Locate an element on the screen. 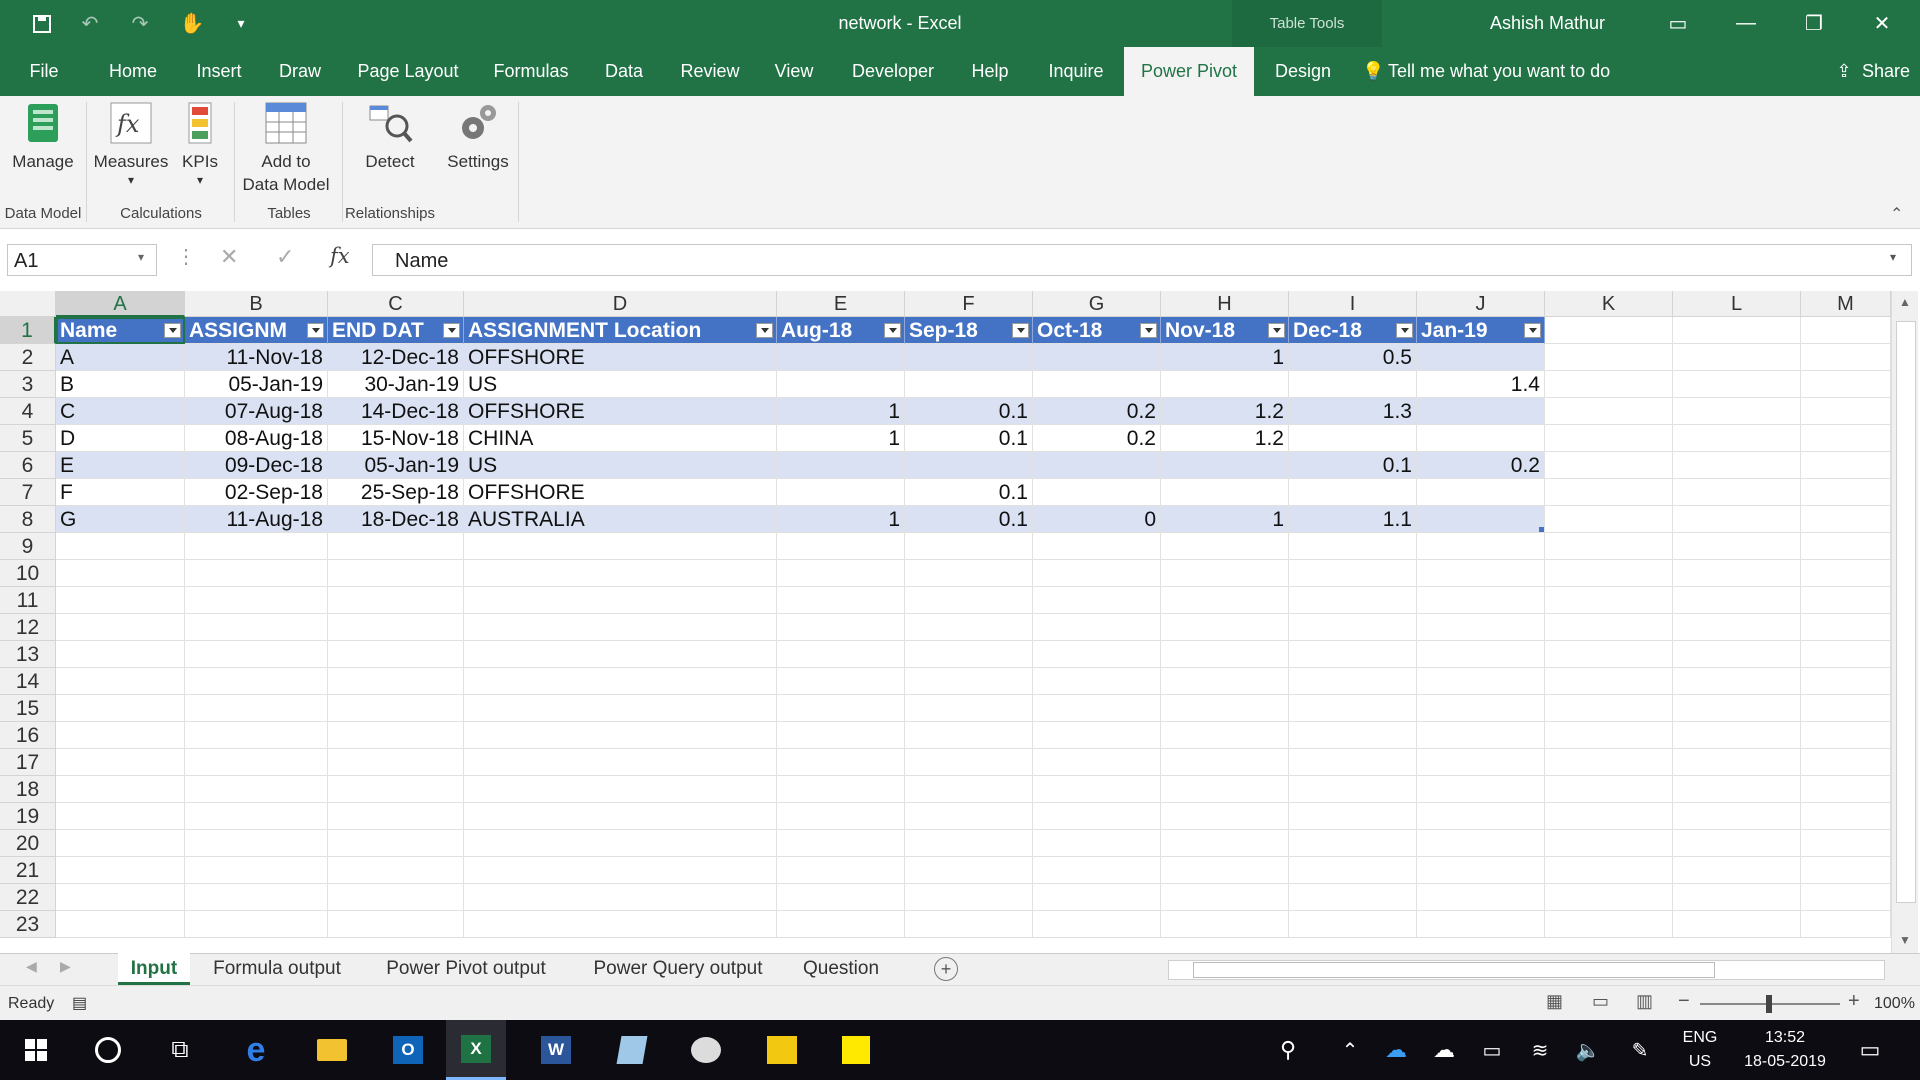  table-cell: AUSTRALIA is located at coordinates (620, 519).